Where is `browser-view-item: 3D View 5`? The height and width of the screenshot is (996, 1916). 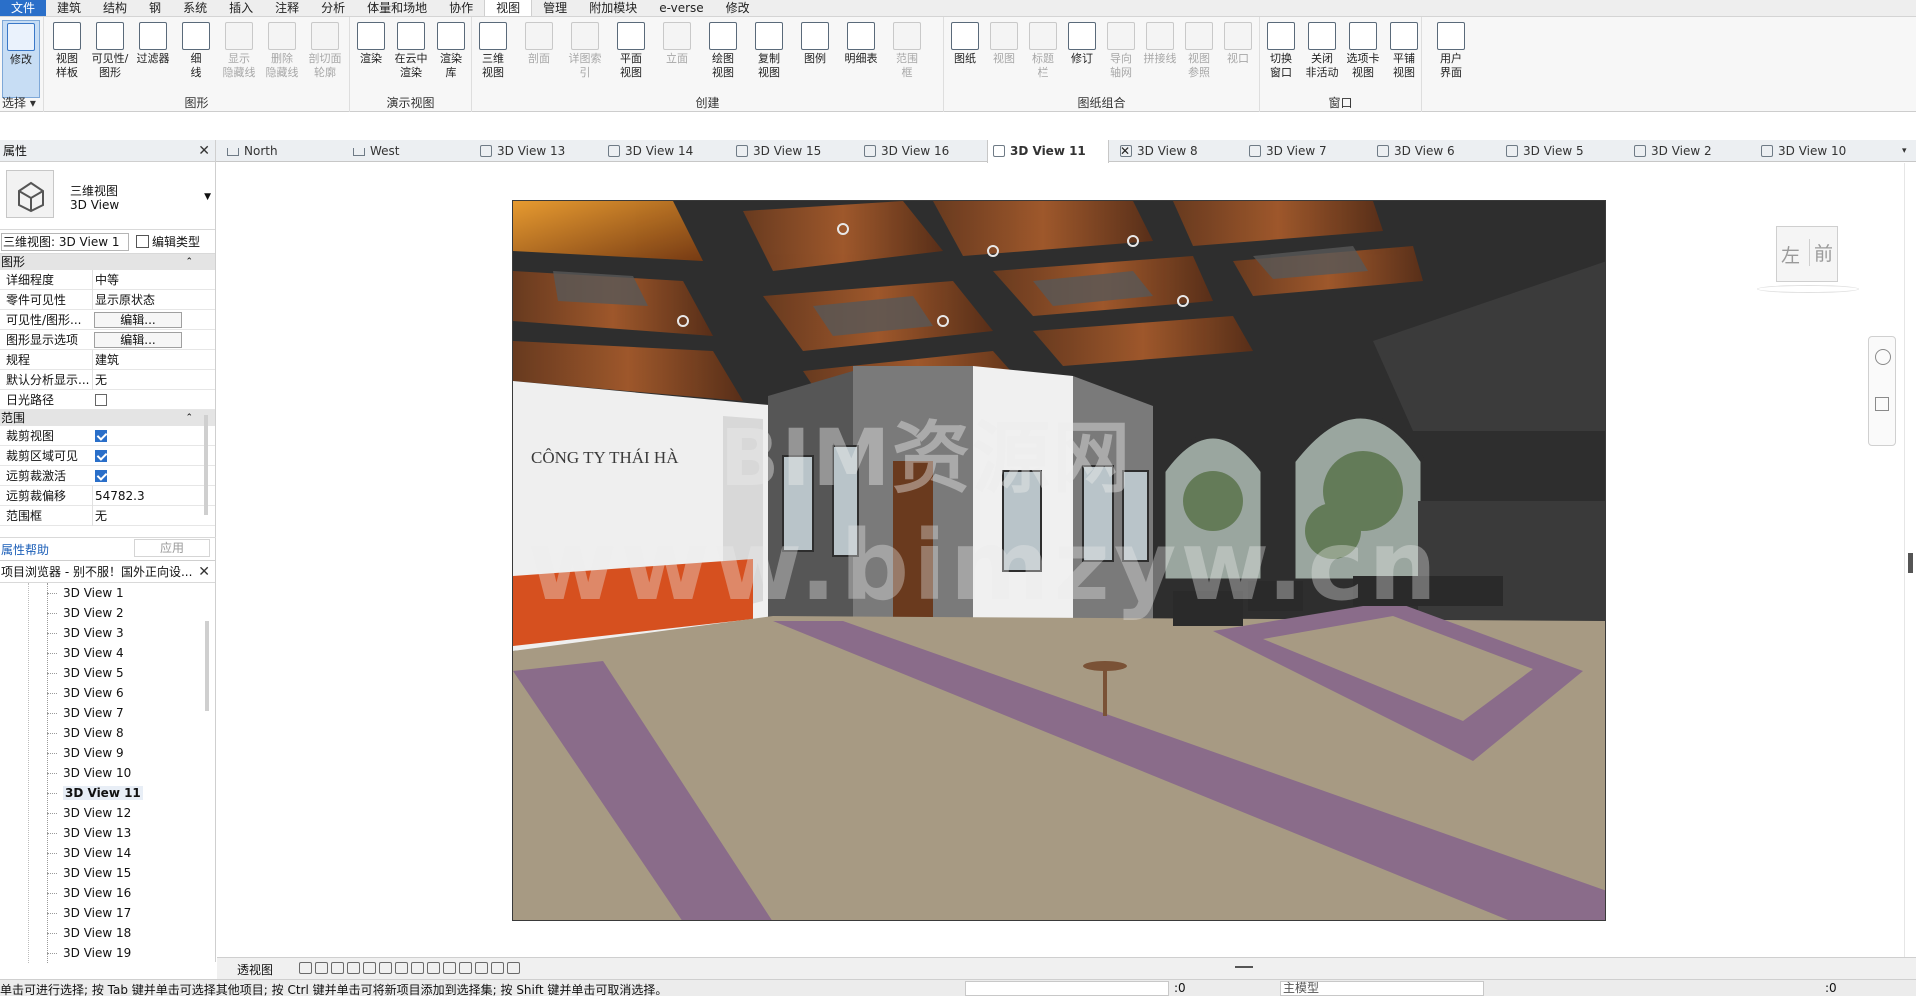 browser-view-item: 3D View 5 is located at coordinates (100, 673).